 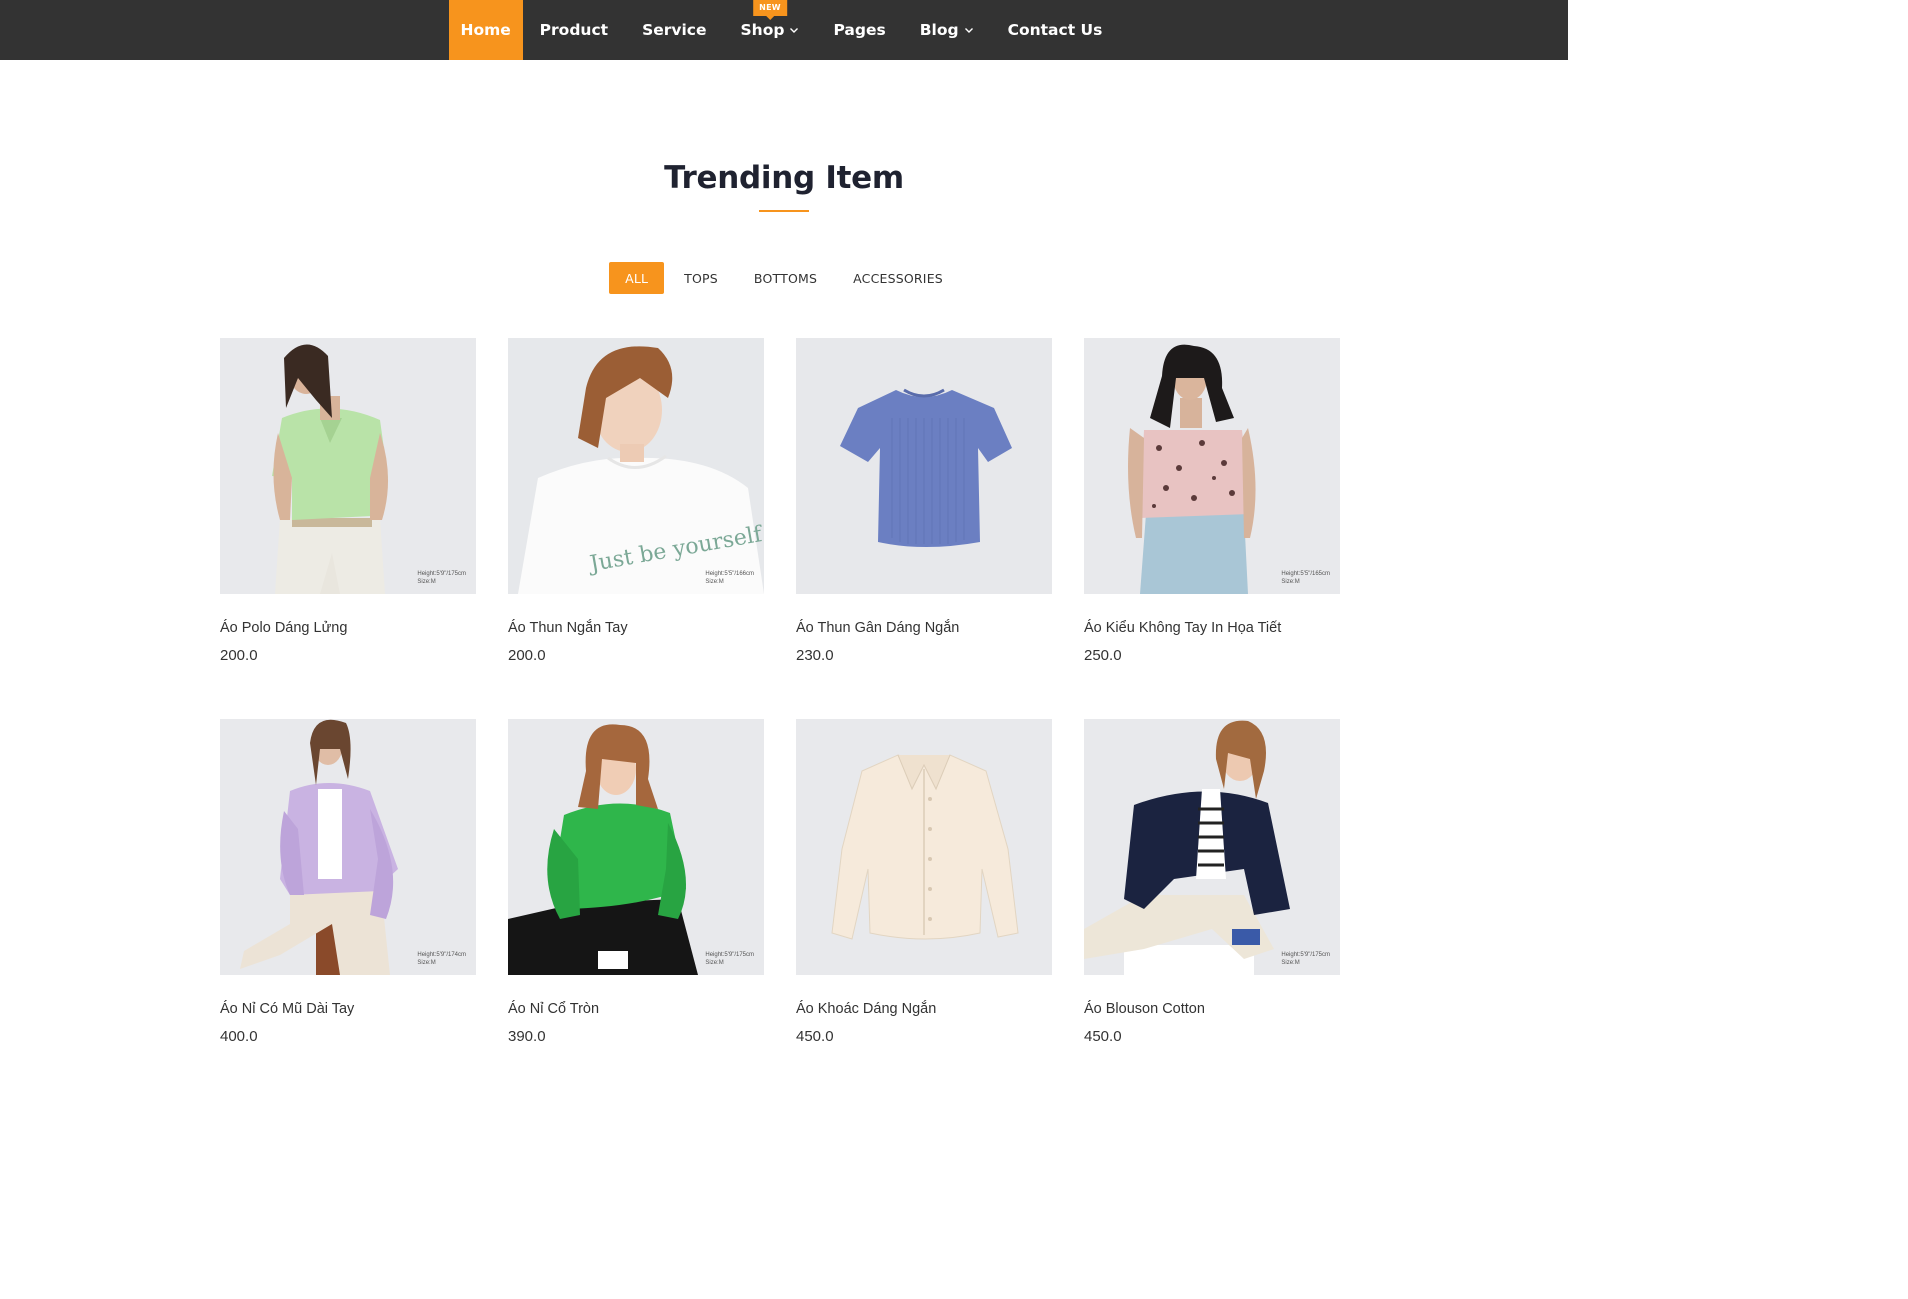 I want to click on product-price: 400.0, so click(x=239, y=1036).